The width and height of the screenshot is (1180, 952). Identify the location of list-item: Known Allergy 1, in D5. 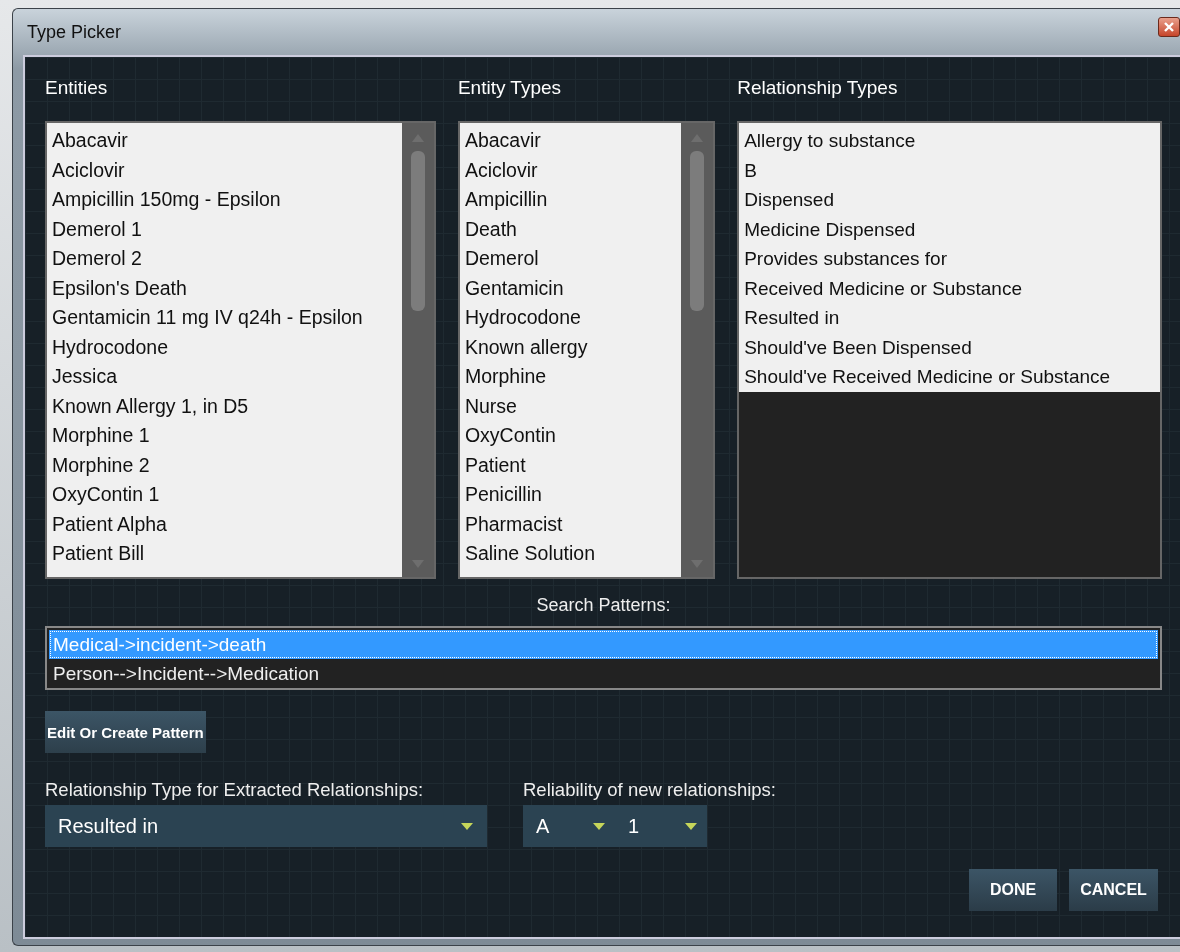
(224, 406).